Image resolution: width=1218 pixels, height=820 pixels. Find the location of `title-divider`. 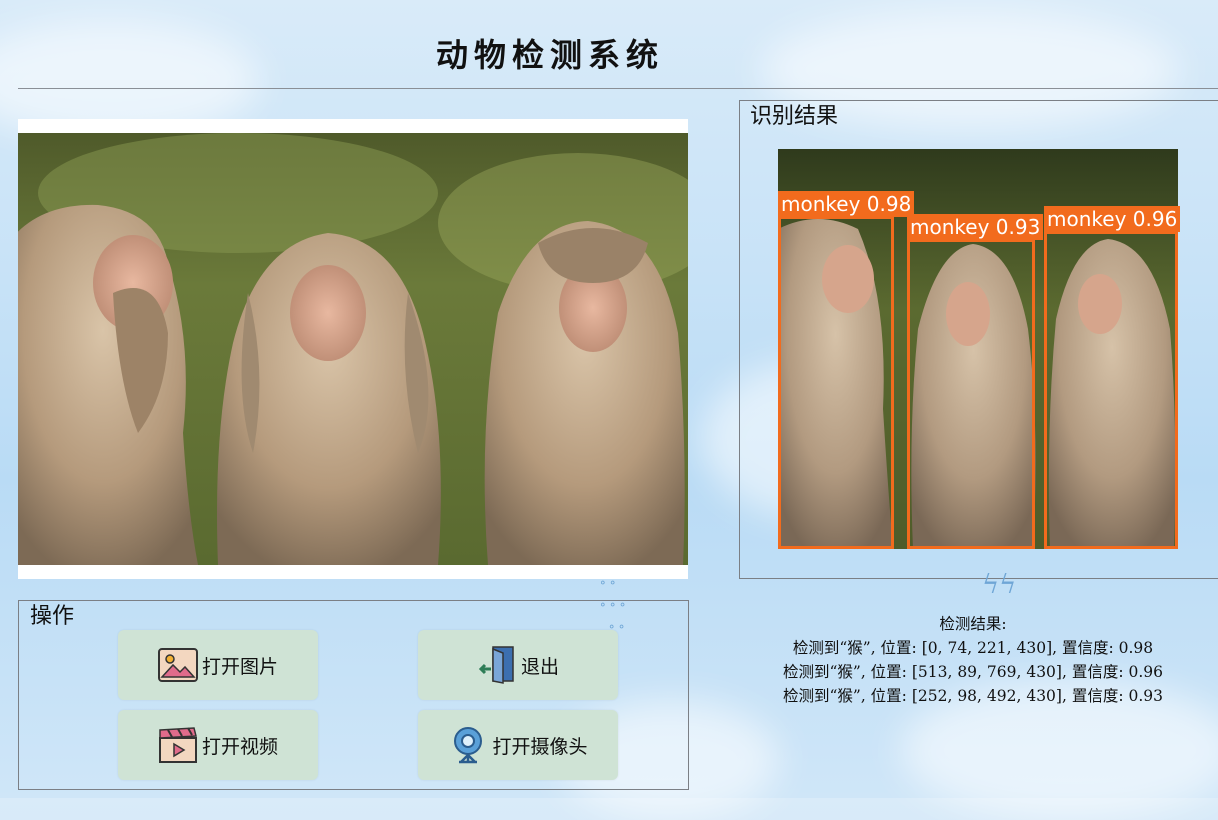

title-divider is located at coordinates (618, 88).